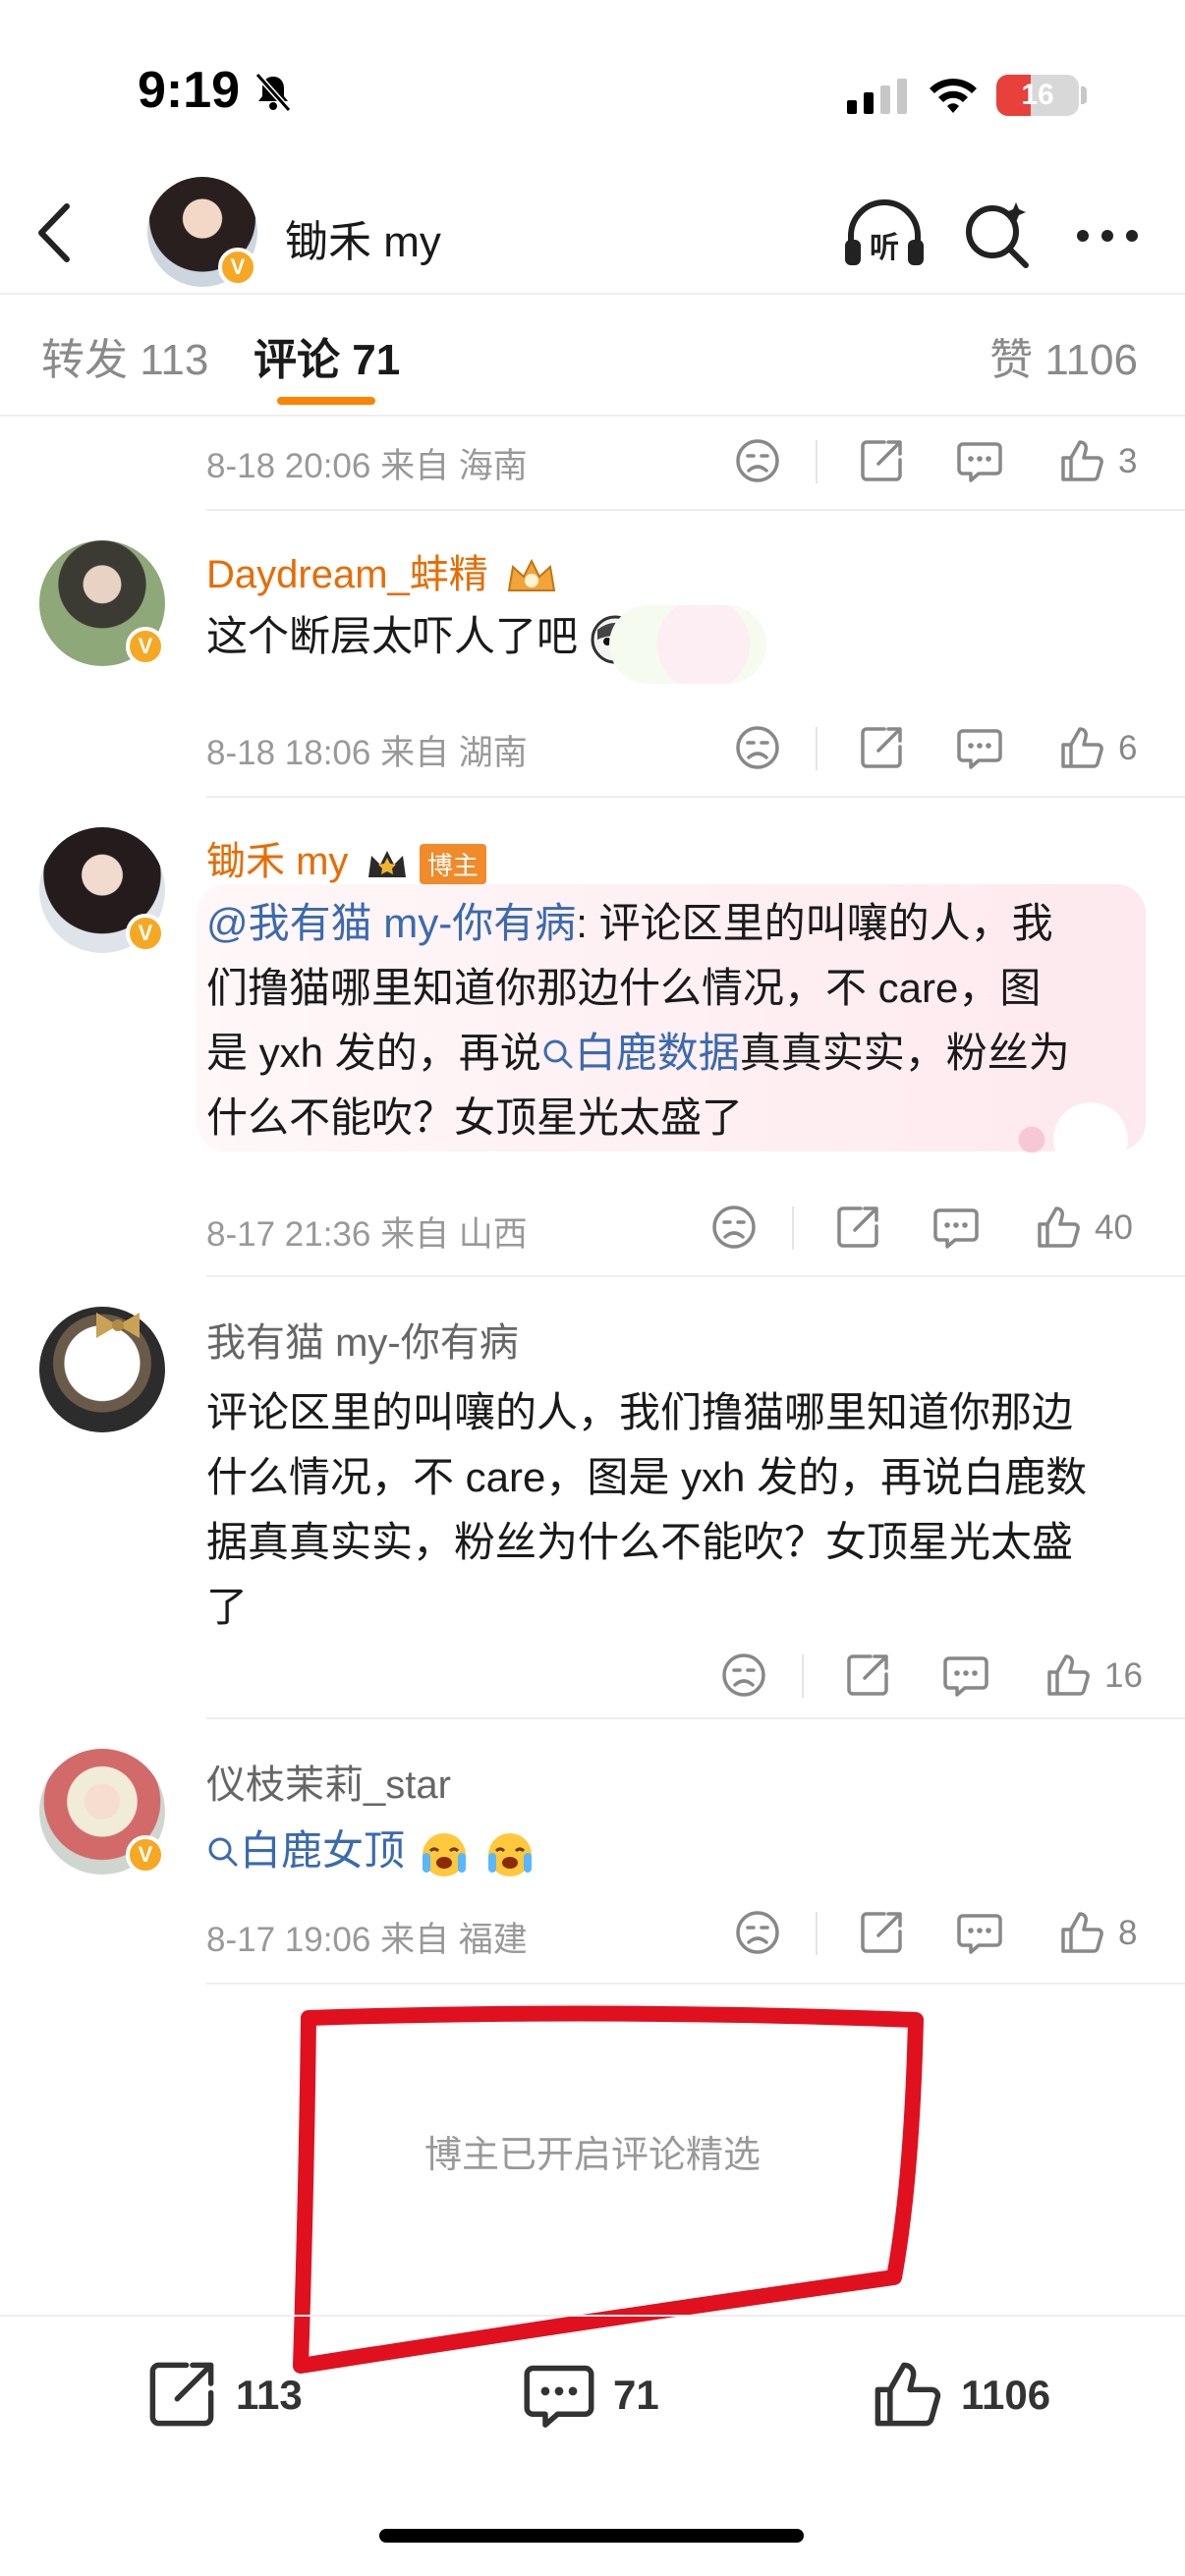  I want to click on signal-icon, so click(877, 96).